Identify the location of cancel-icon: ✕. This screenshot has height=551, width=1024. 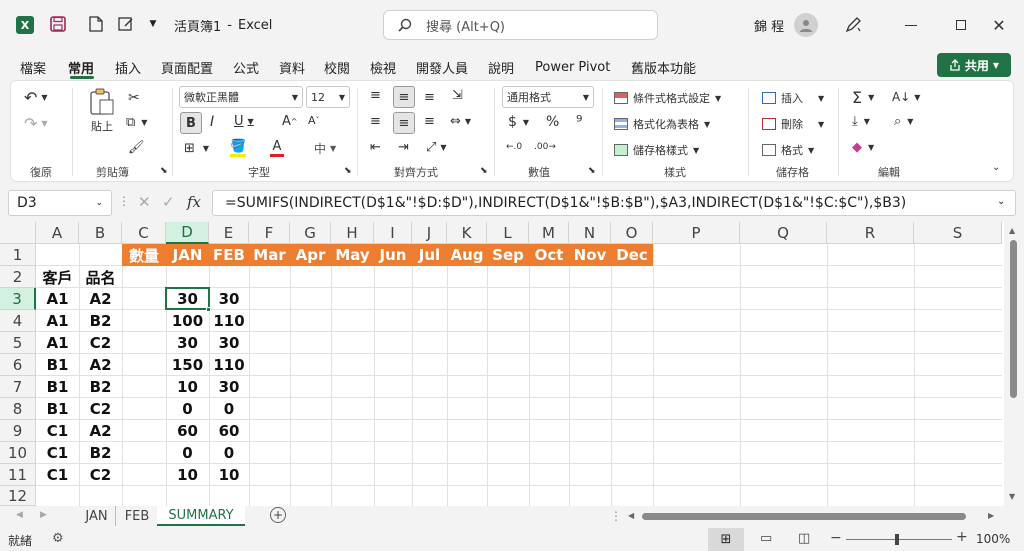
(144, 202).